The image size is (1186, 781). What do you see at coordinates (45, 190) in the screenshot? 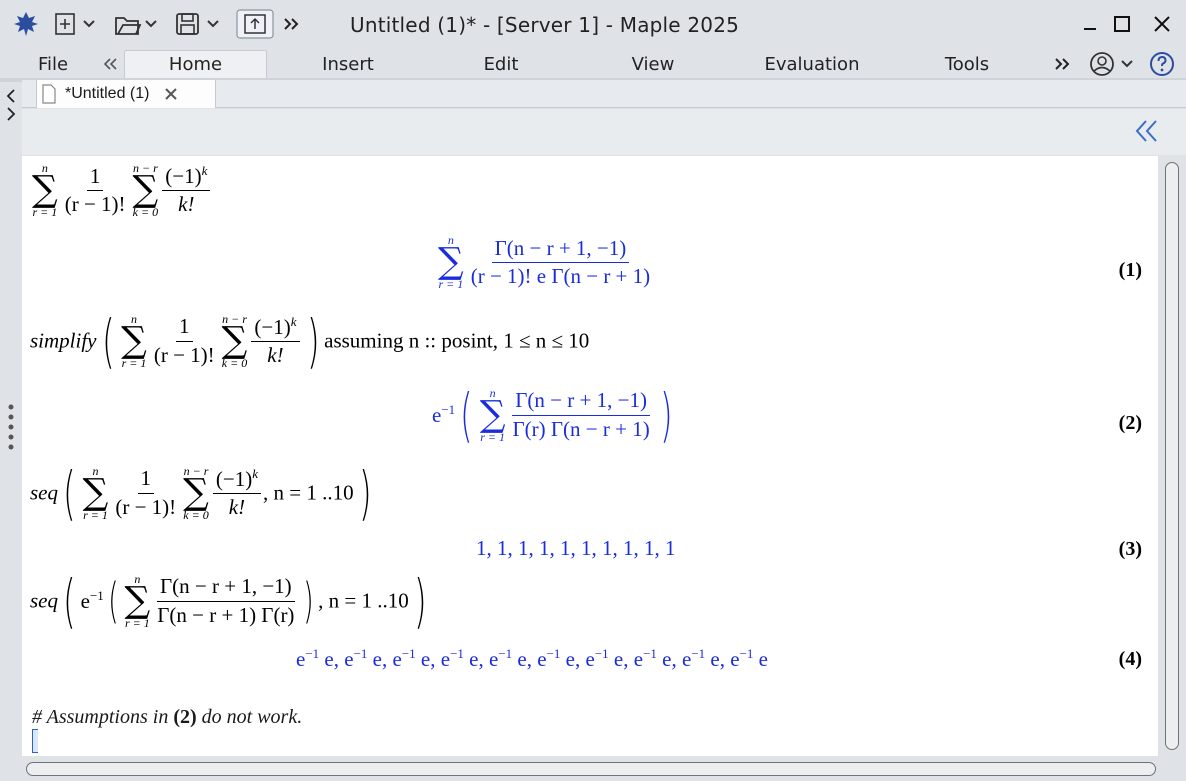
I see `sum-outer: n ∑ r = 1` at bounding box center [45, 190].